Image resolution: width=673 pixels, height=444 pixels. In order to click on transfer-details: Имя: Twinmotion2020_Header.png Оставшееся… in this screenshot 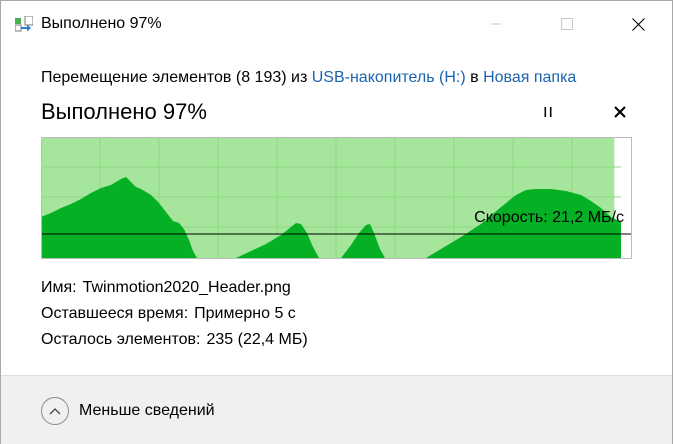, I will do `click(174, 317)`.